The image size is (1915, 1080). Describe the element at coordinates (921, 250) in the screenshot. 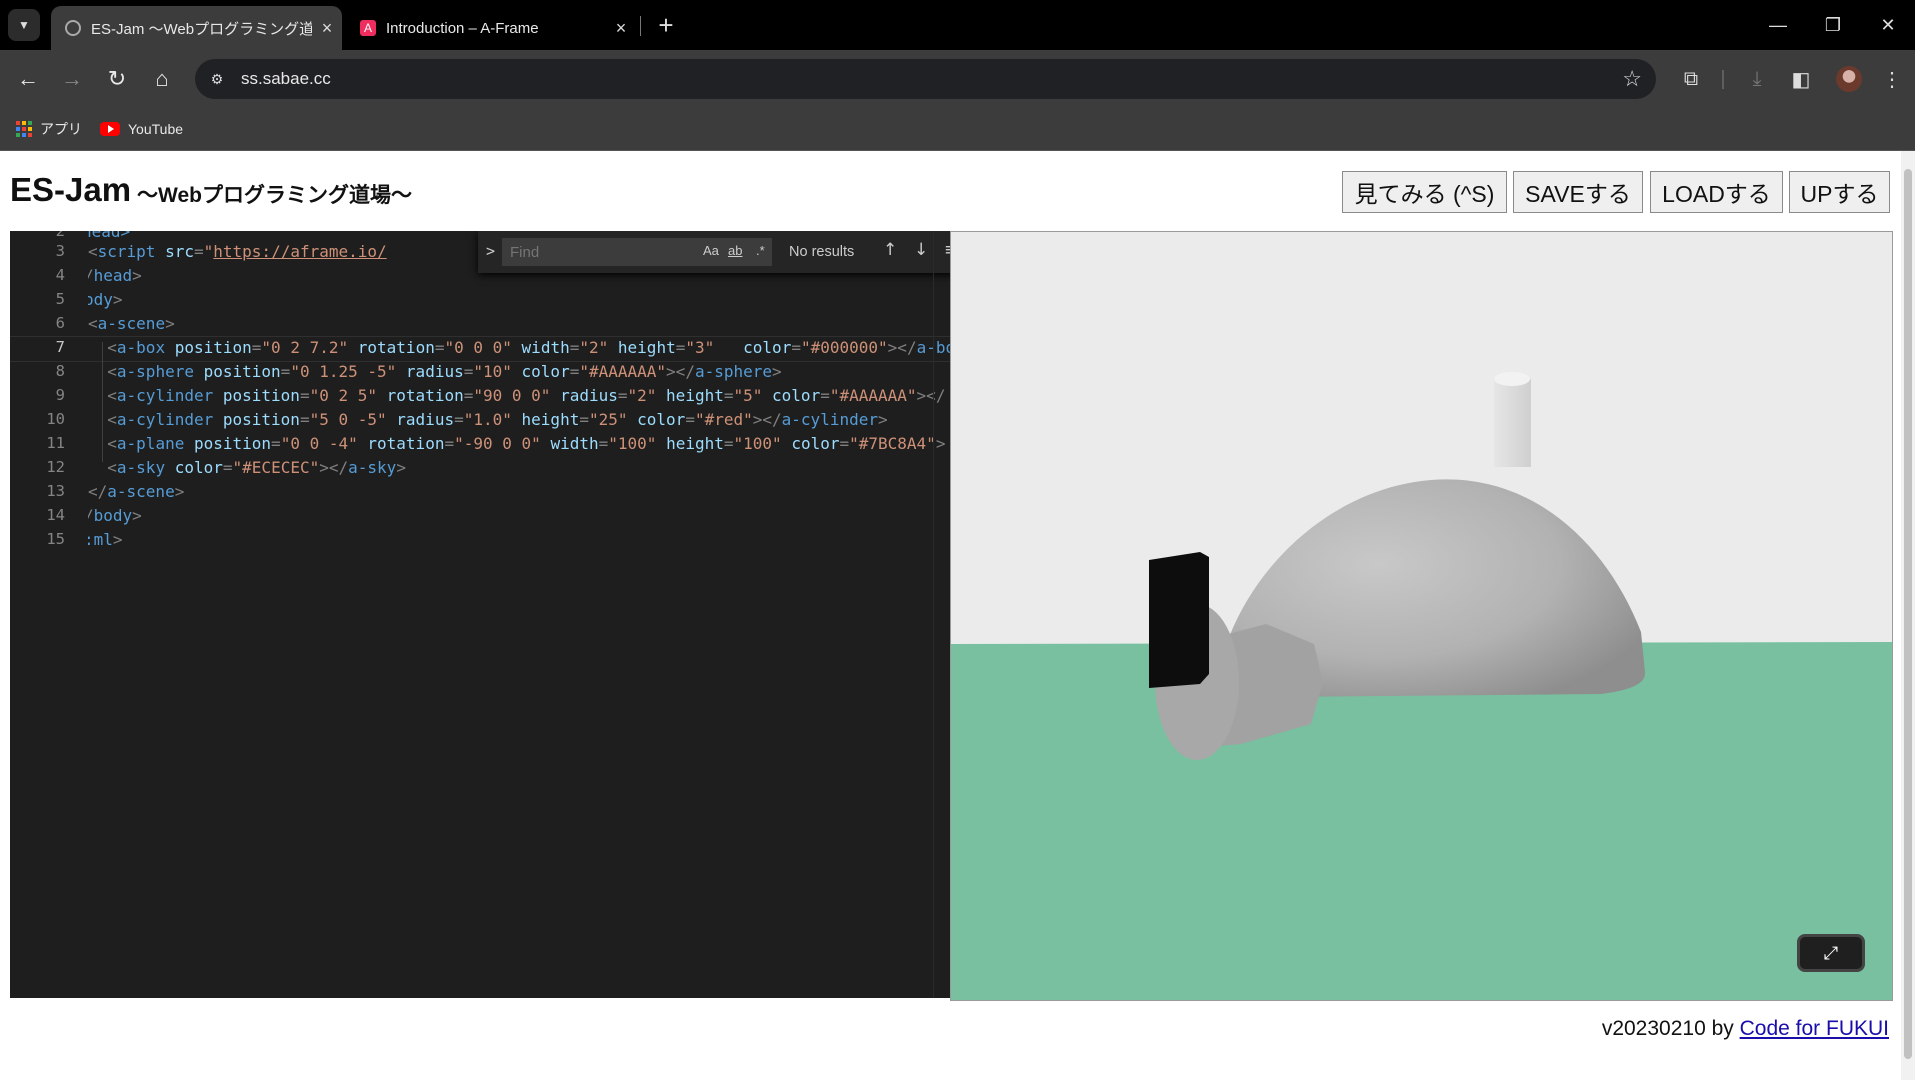

I see `arrow-down-icon: ↓` at that location.